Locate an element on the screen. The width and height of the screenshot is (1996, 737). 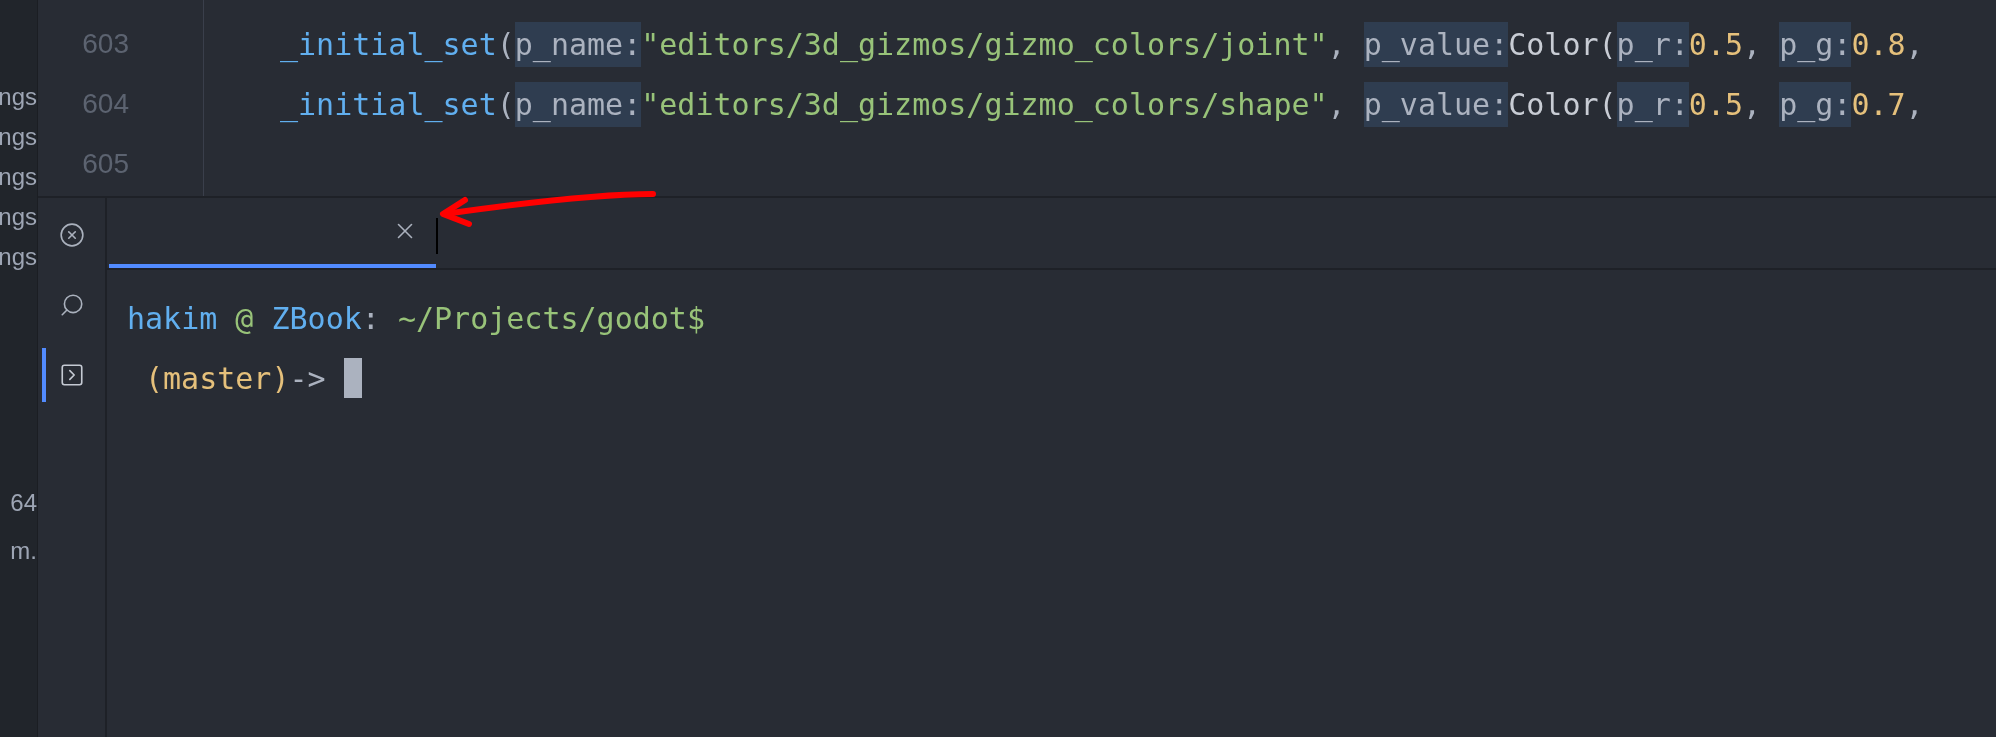
terminal-icon is located at coordinates (71, 375).